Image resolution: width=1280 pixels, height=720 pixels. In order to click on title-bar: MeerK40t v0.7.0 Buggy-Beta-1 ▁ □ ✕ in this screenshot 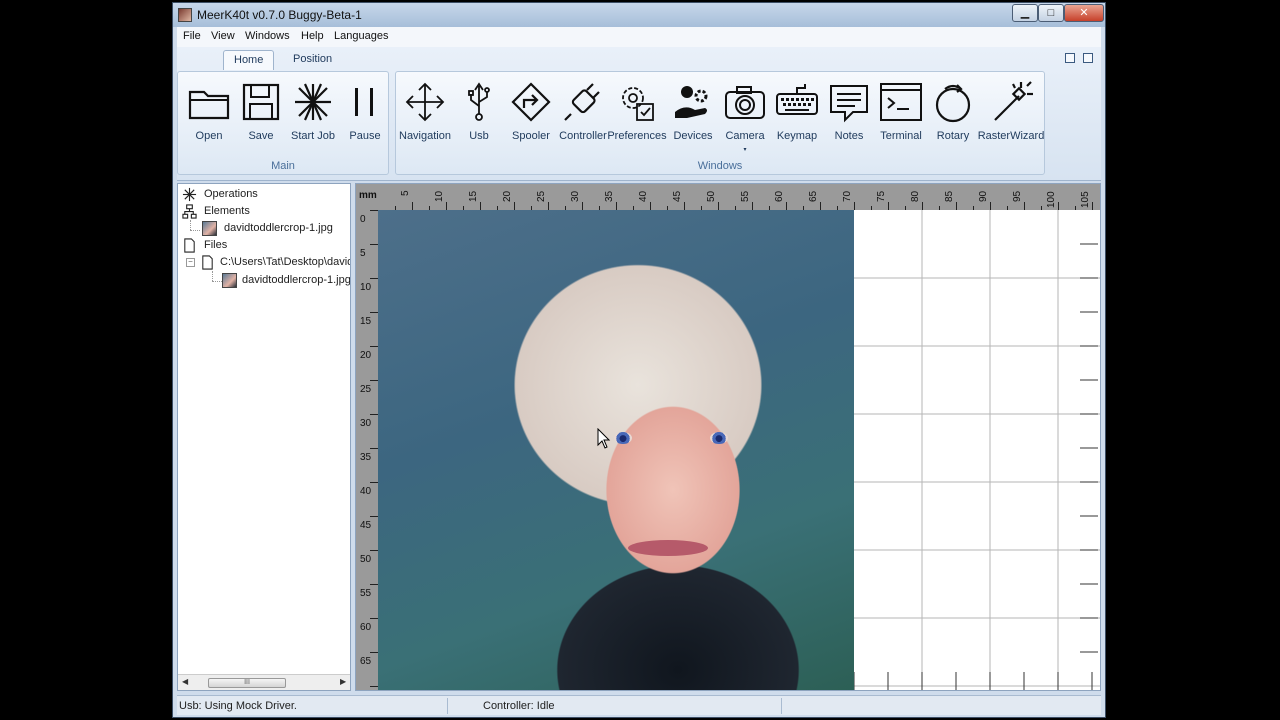, I will do `click(639, 15)`.